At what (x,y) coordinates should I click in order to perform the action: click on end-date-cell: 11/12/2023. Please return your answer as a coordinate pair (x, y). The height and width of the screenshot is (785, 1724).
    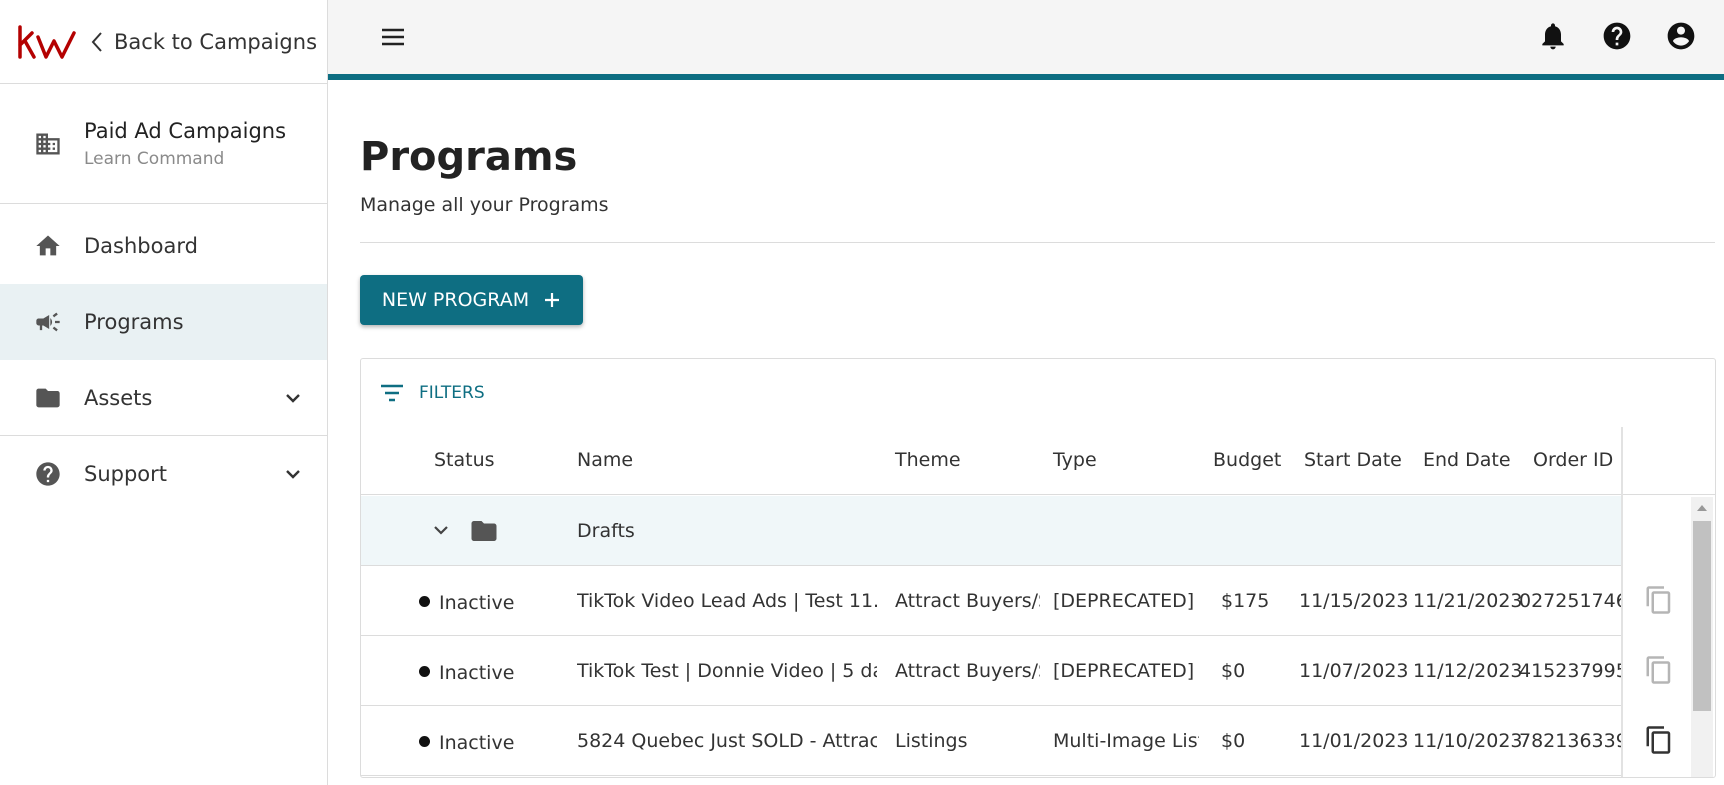
    Looking at the image, I should click on (1468, 671).